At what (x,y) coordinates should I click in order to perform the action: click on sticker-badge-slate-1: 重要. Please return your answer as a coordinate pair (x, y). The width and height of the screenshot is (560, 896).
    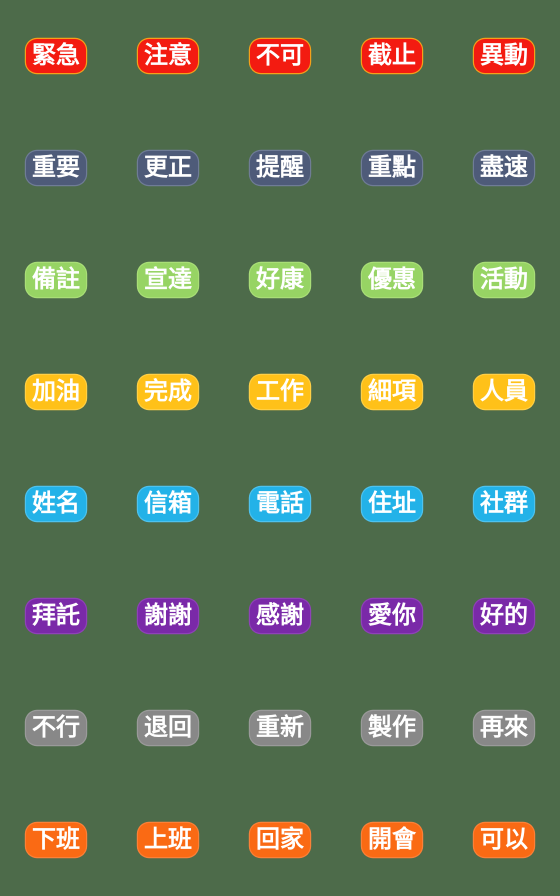
    Looking at the image, I should click on (56, 168).